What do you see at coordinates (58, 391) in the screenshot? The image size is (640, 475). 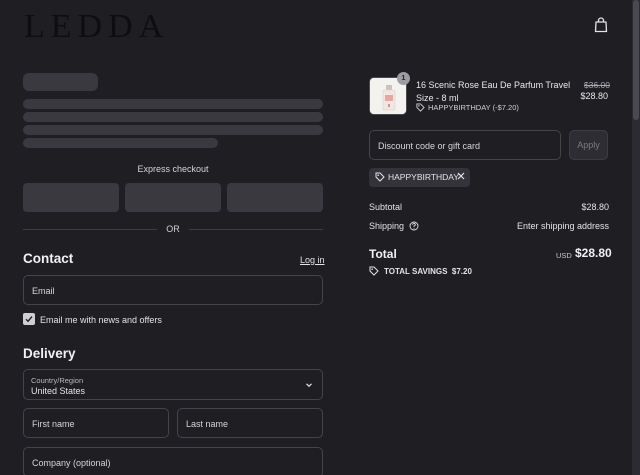 I see `country-value: United States` at bounding box center [58, 391].